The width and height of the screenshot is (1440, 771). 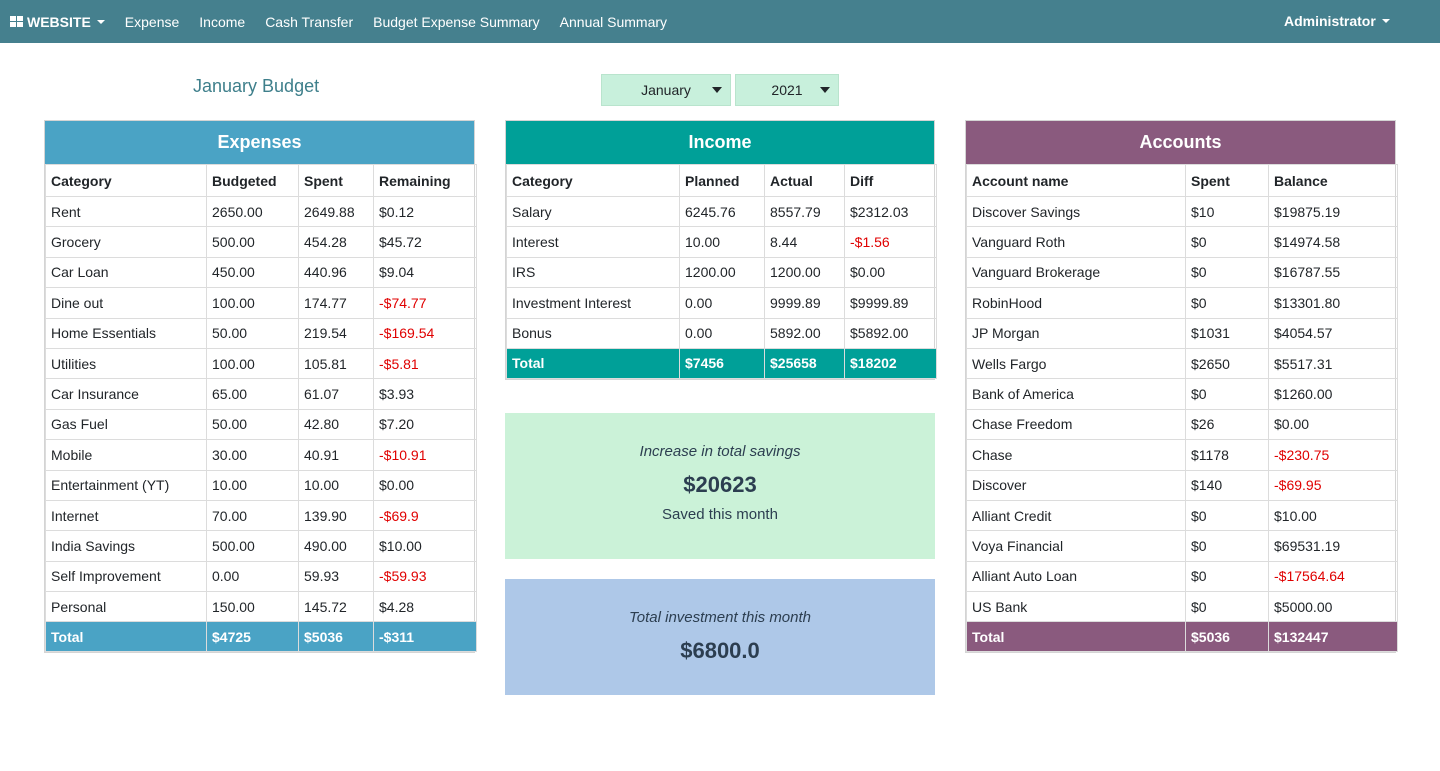 I want to click on table-cell: 0.00, so click(x=722, y=303).